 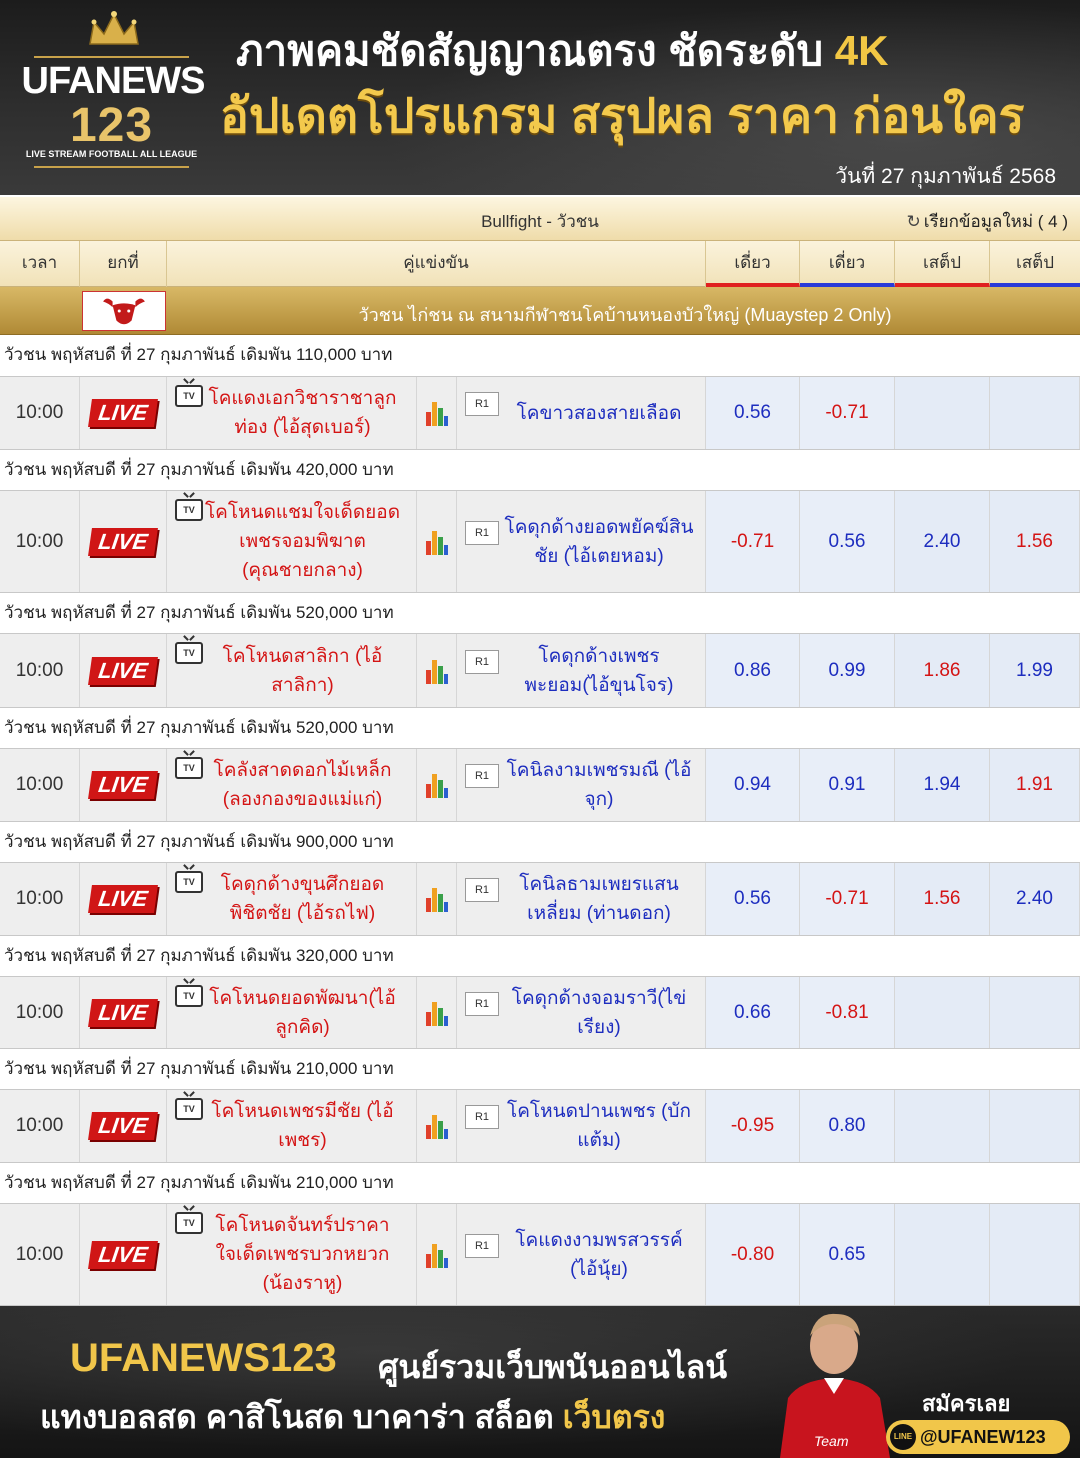 What do you see at coordinates (599, 413) in the screenshot?
I see `away-team-name: โคขาวสองสายเลือด` at bounding box center [599, 413].